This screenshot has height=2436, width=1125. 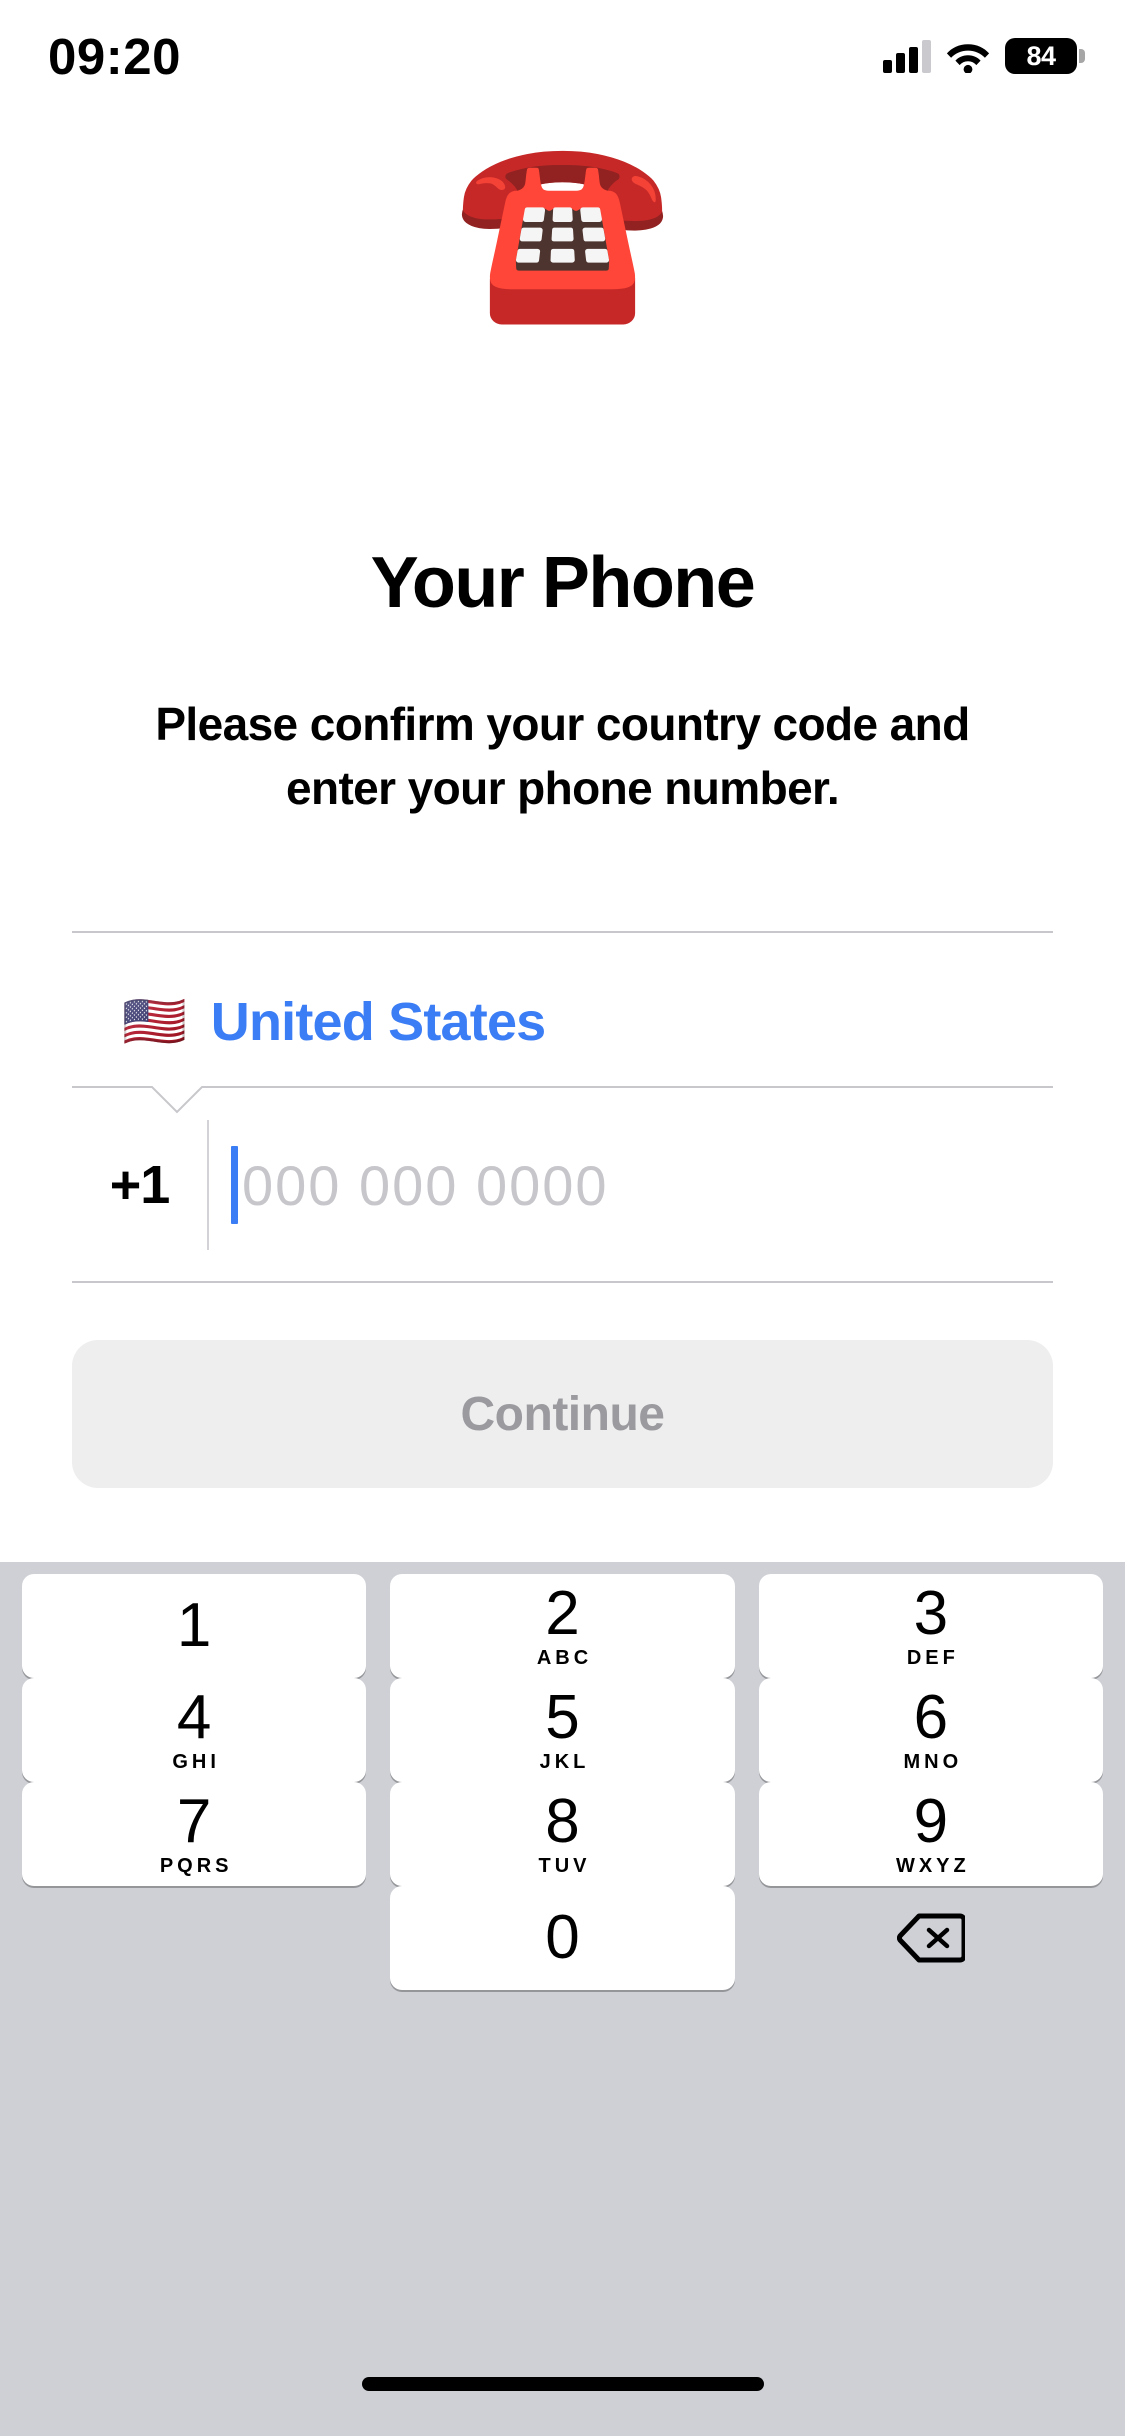 What do you see at coordinates (196, 1866) in the screenshot?
I see `keypad-key-letters: PQRS` at bounding box center [196, 1866].